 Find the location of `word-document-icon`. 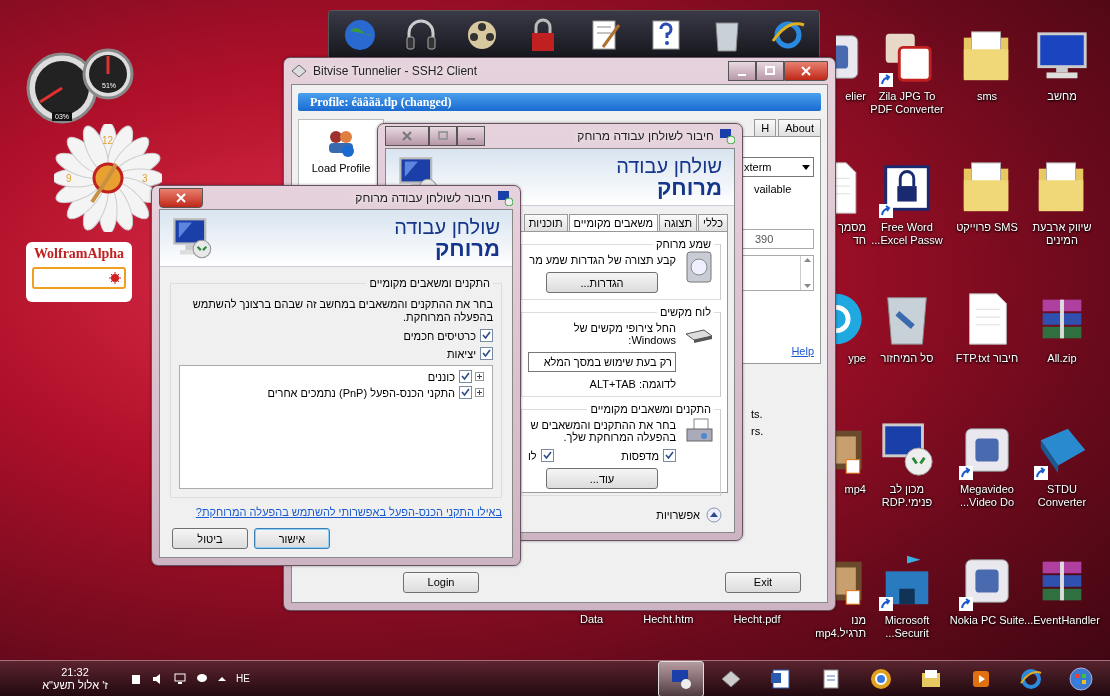

word-document-icon is located at coordinates (781, 678).